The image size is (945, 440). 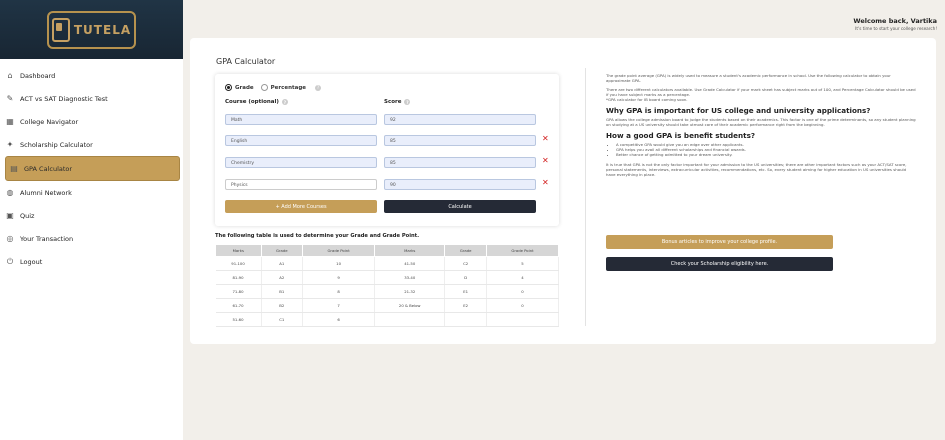 I want to click on table-cell: A2, so click(x=282, y=277).